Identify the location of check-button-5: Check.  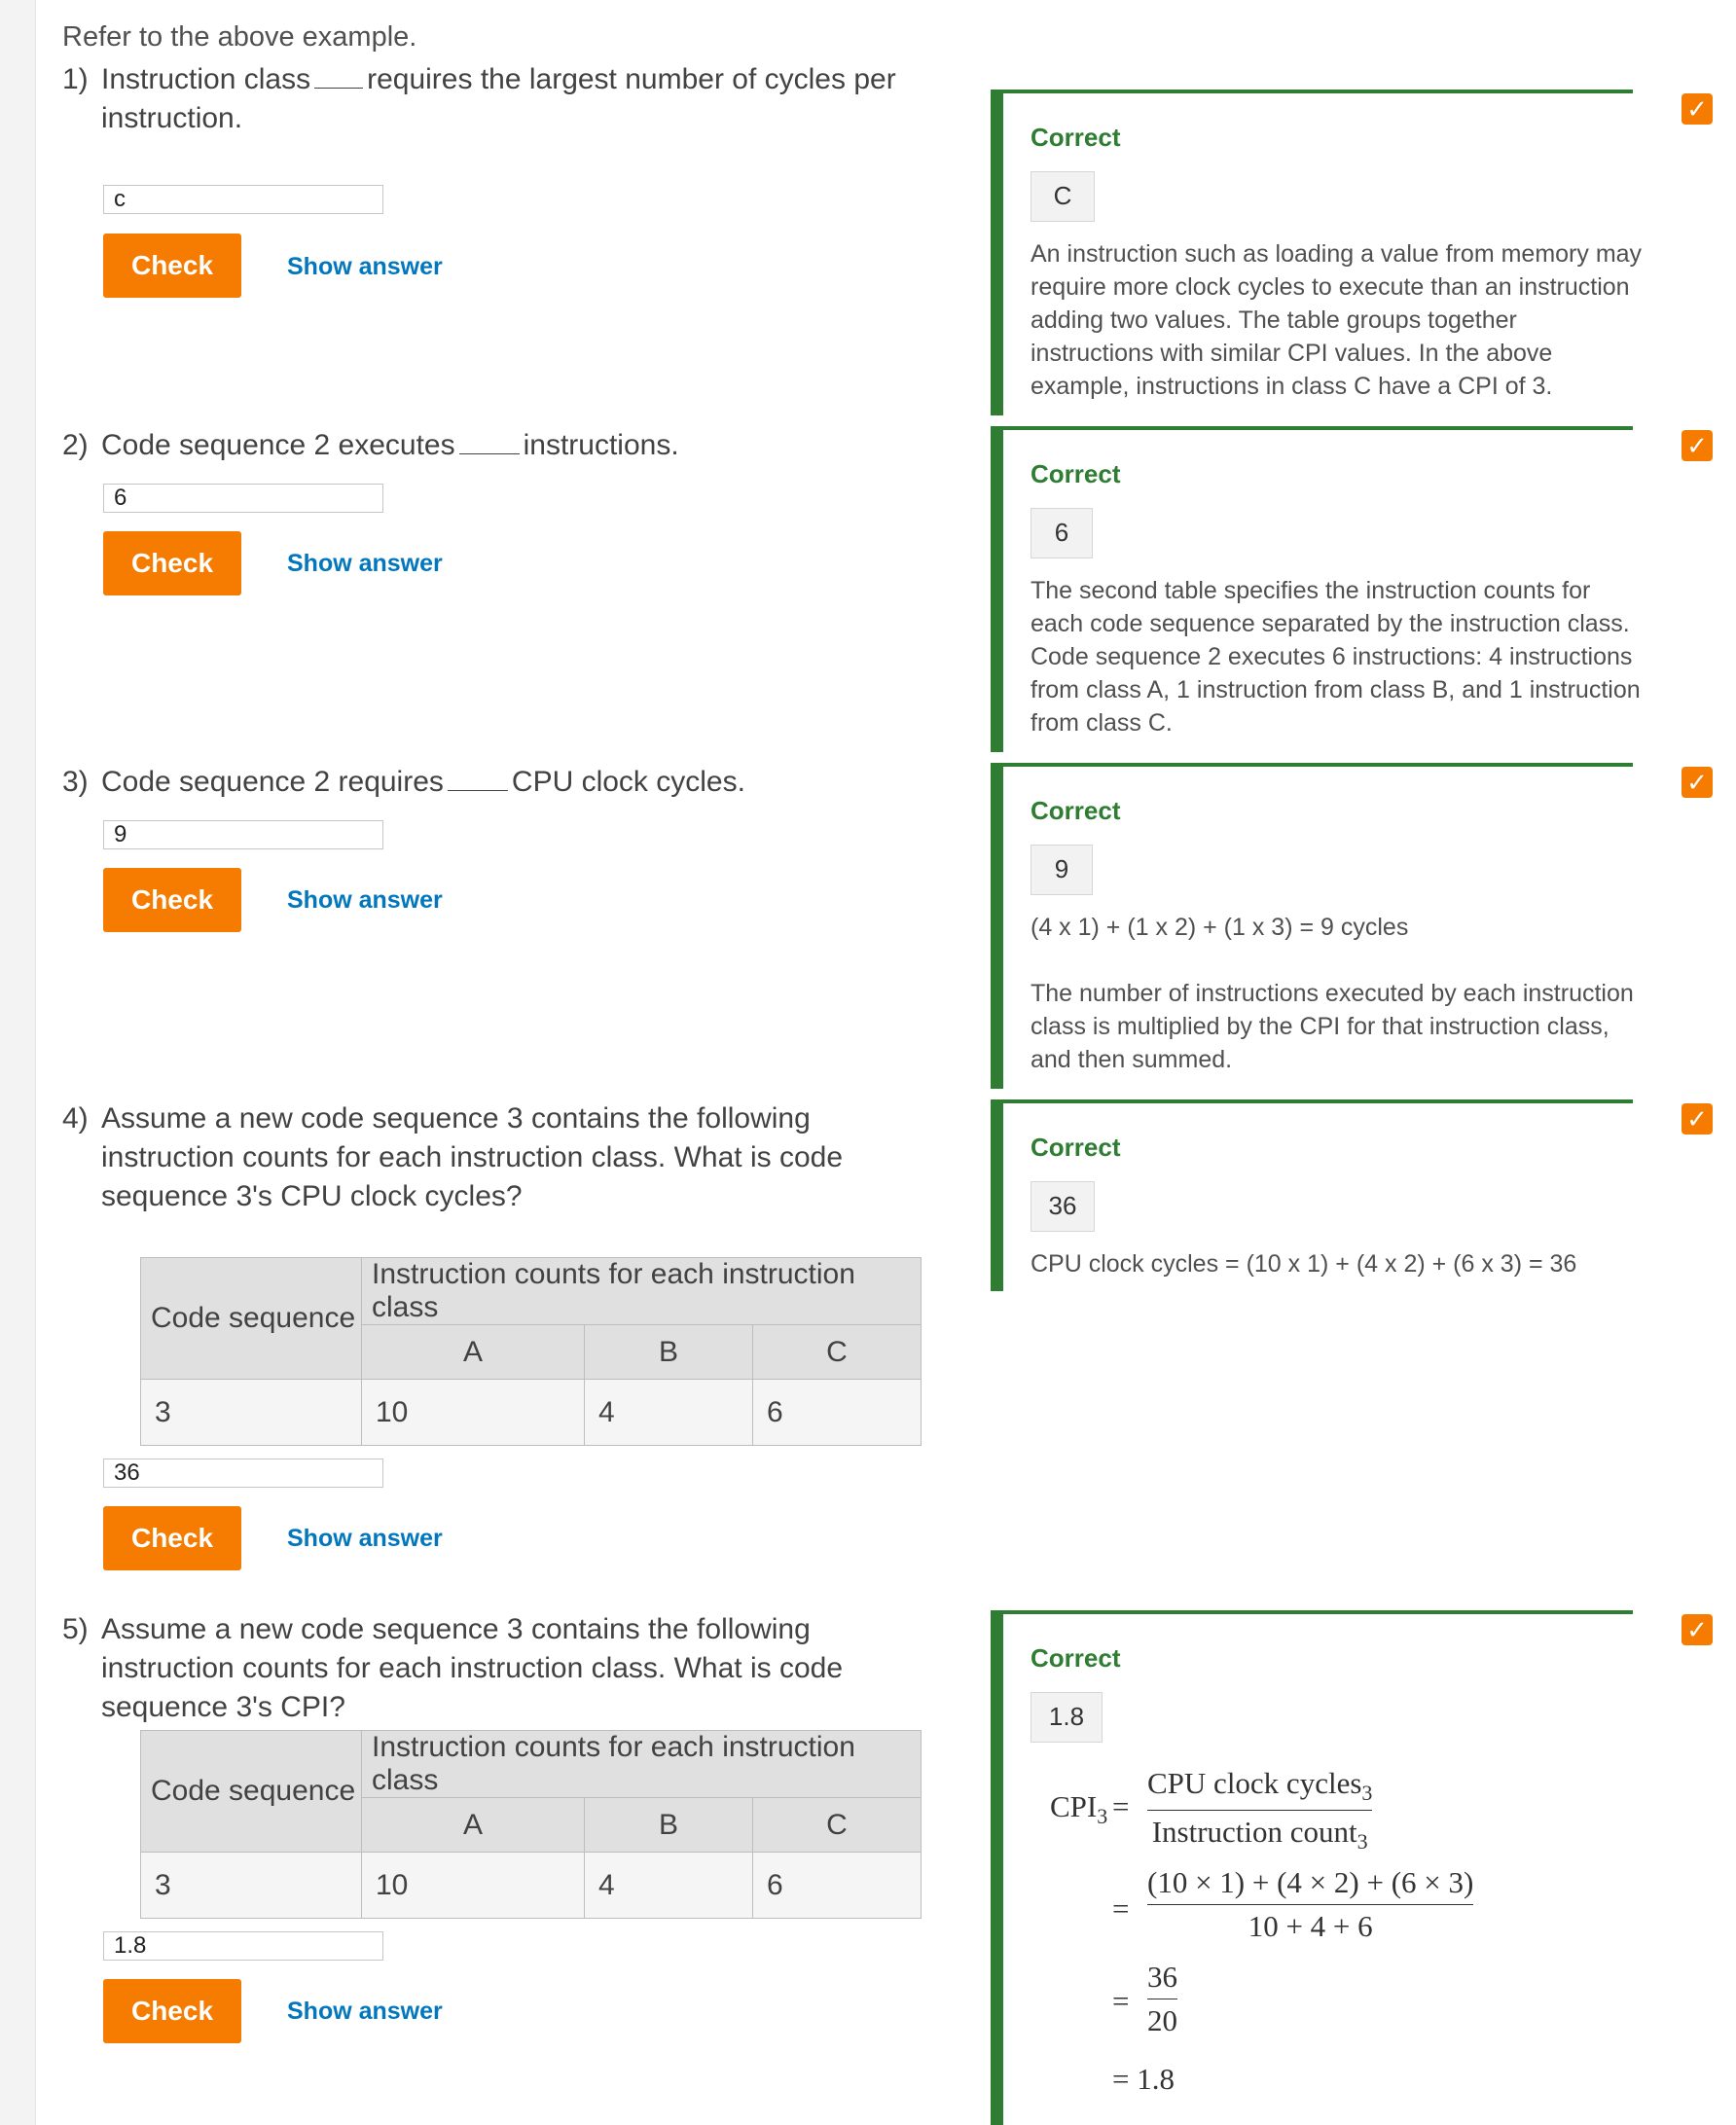
(172, 2011).